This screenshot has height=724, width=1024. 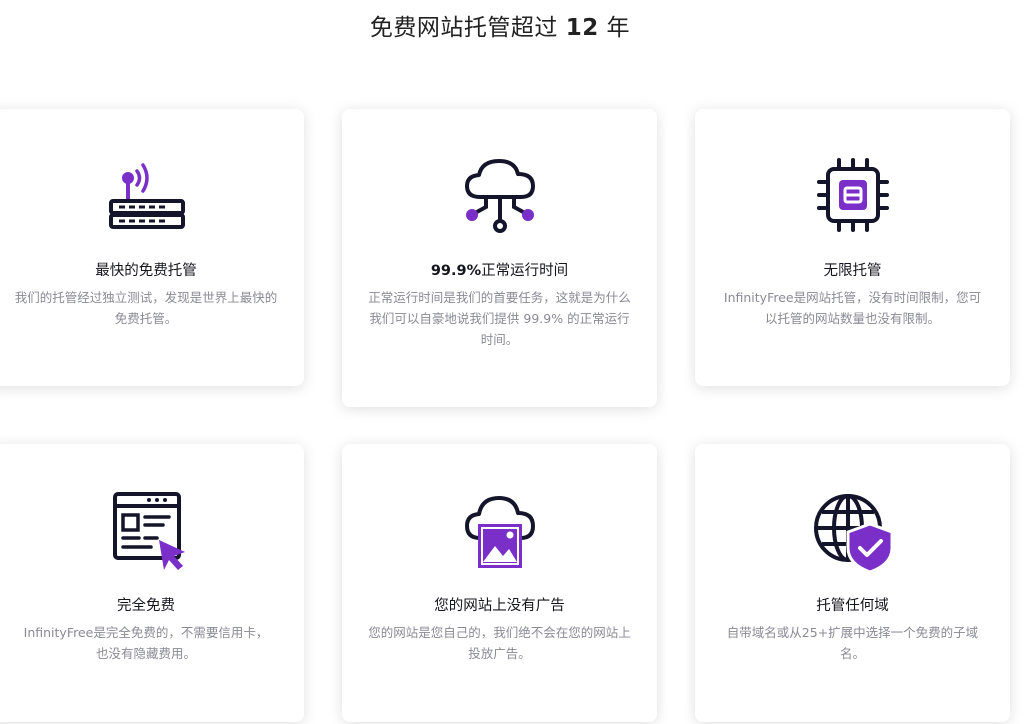 What do you see at coordinates (456, 271) in the screenshot?
I see `card-title-bold: 99.9%` at bounding box center [456, 271].